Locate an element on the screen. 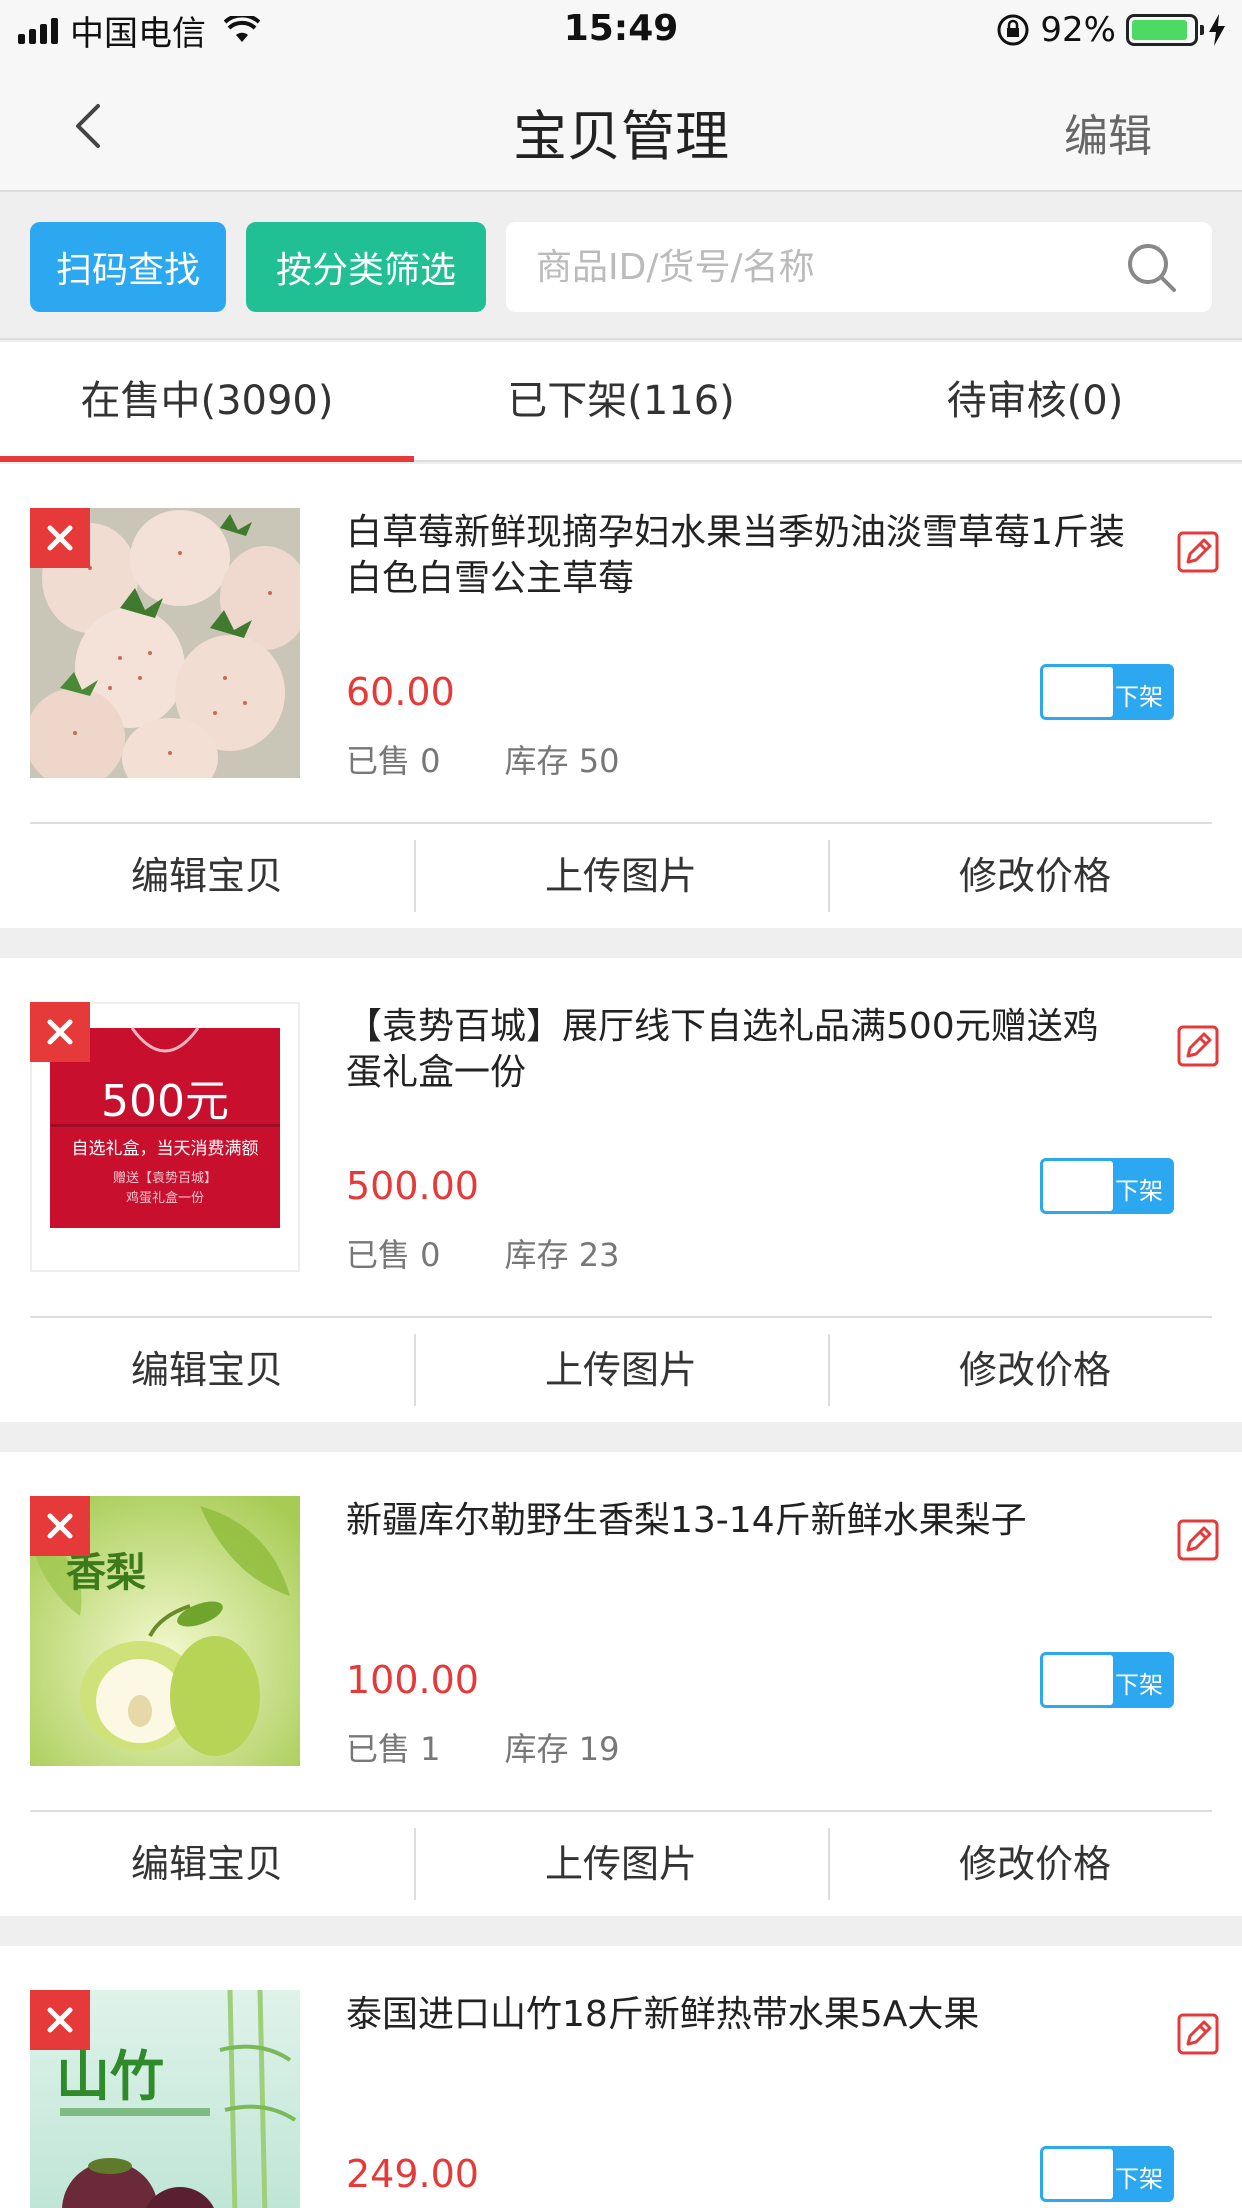 The image size is (1242, 2208). nav-bar: 宝贝管理 编辑 is located at coordinates (621, 126).